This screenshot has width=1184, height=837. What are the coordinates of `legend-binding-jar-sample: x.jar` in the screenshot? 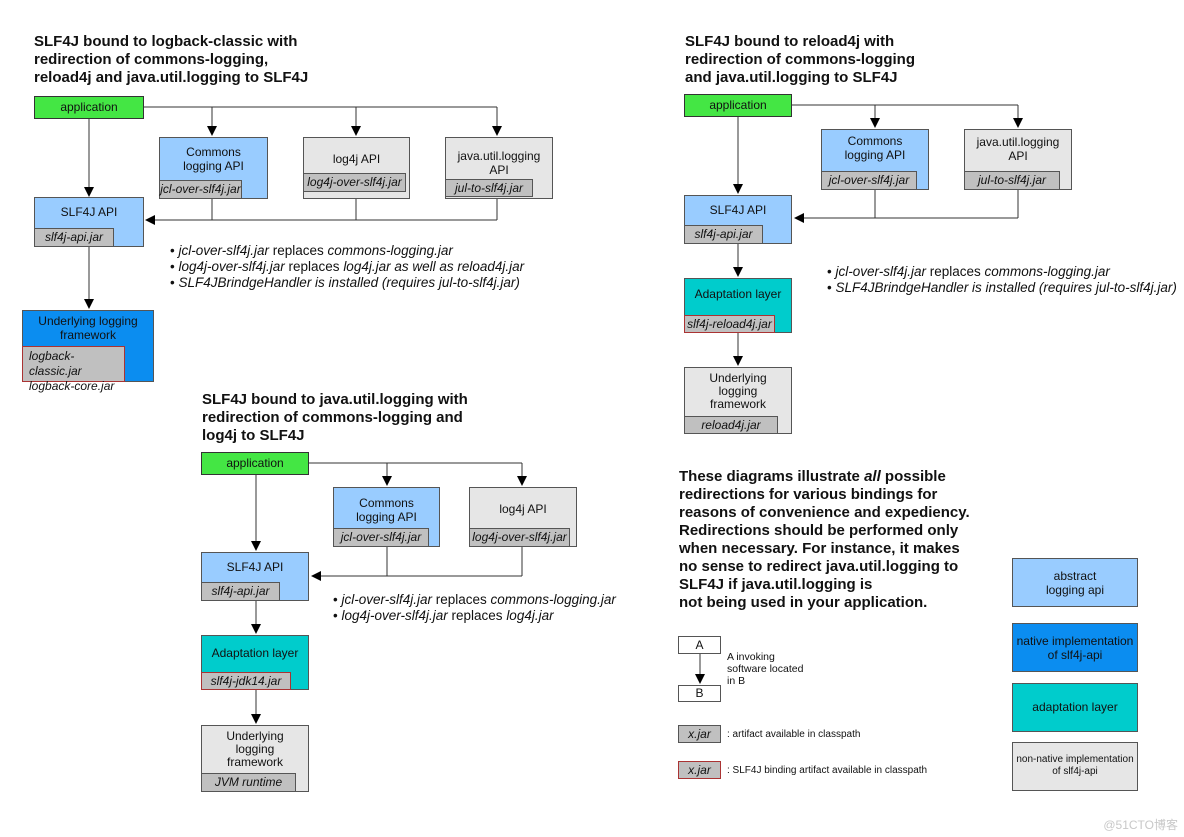 It's located at (699, 770).